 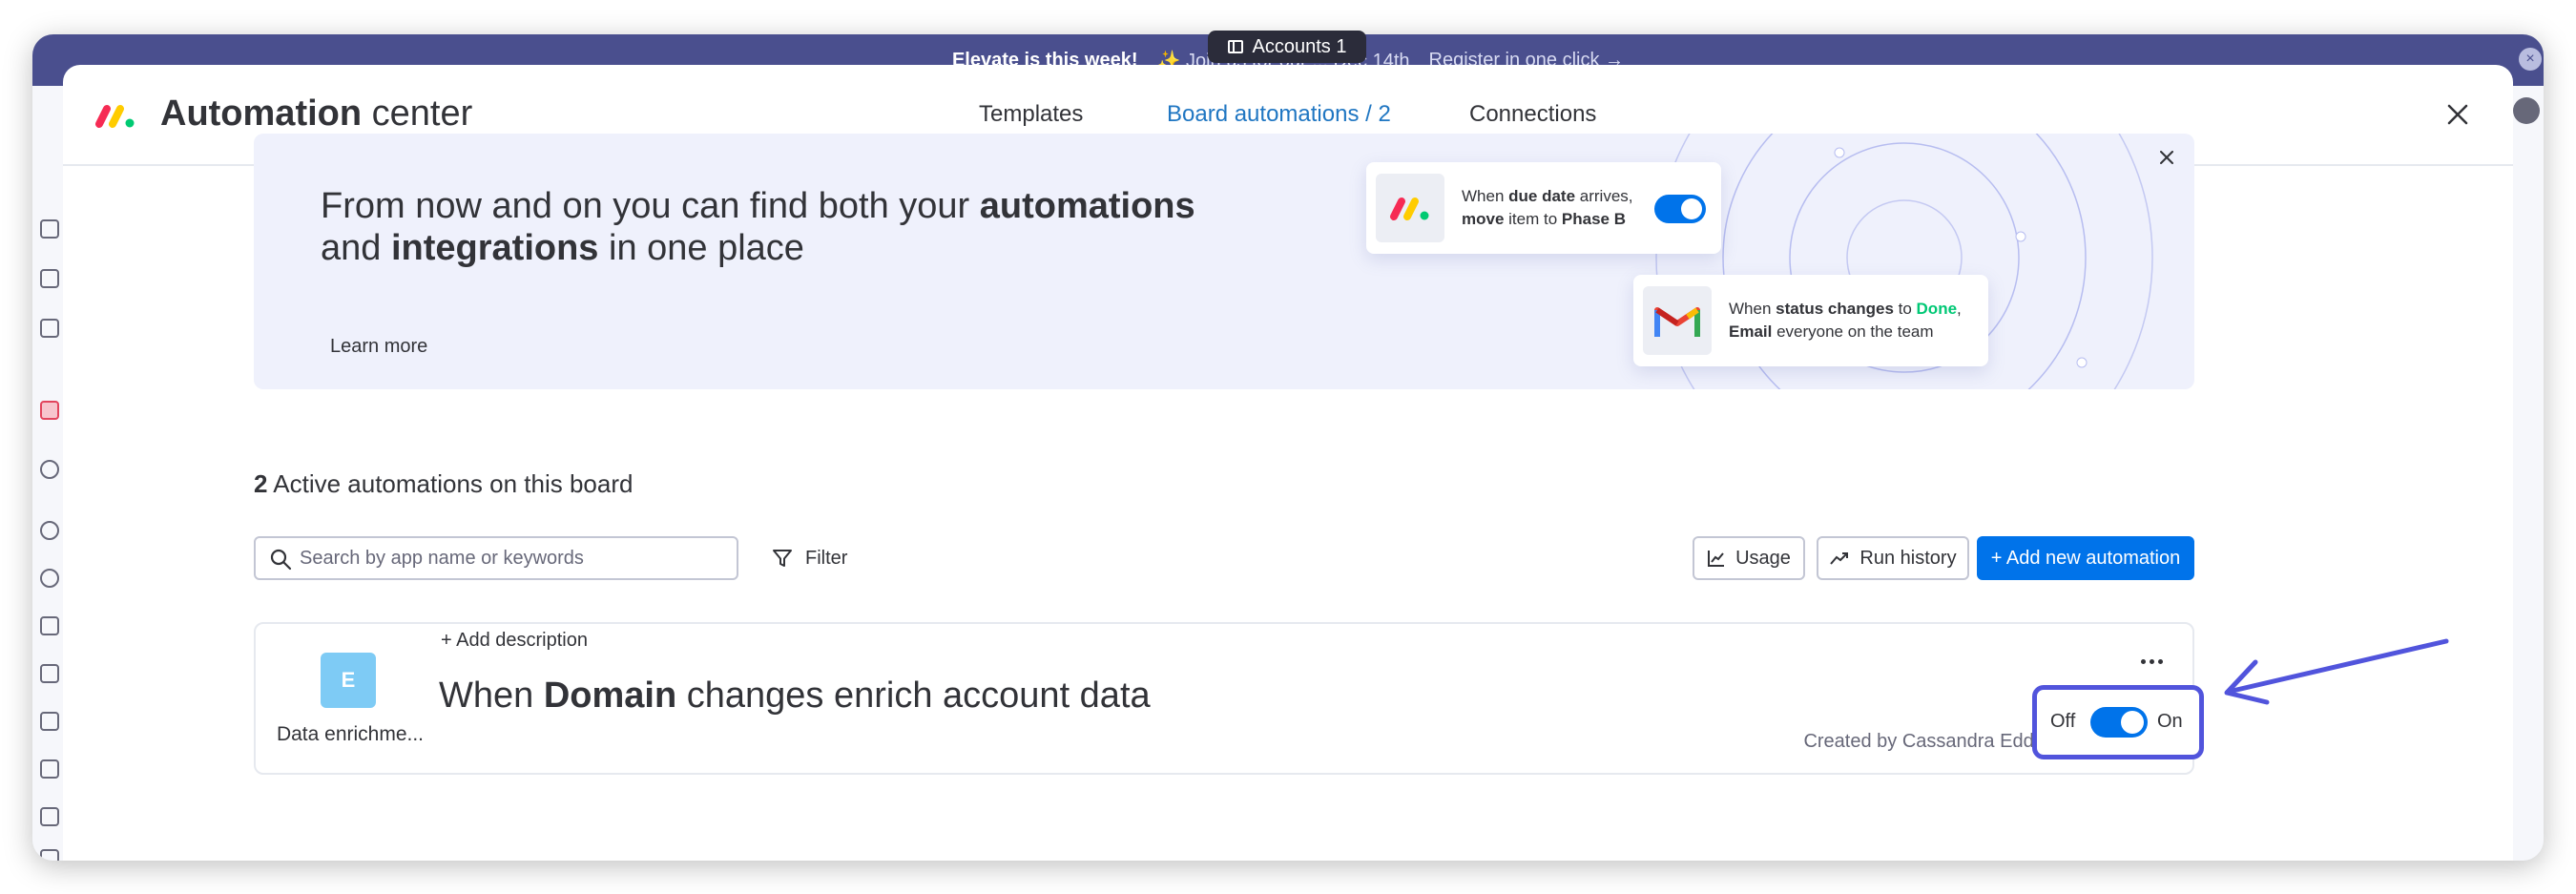 What do you see at coordinates (49, 410) in the screenshot?
I see `favorites-icon` at bounding box center [49, 410].